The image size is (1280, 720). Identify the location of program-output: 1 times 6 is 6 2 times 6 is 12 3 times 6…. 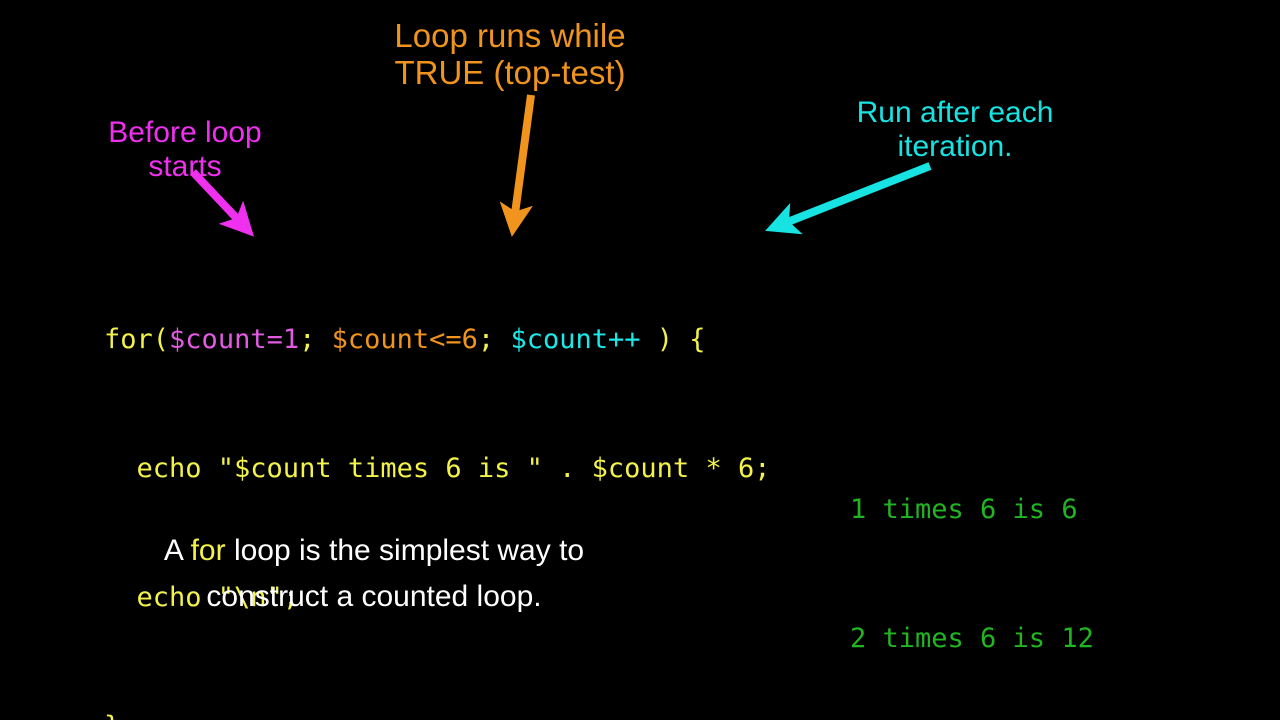
(972, 561).